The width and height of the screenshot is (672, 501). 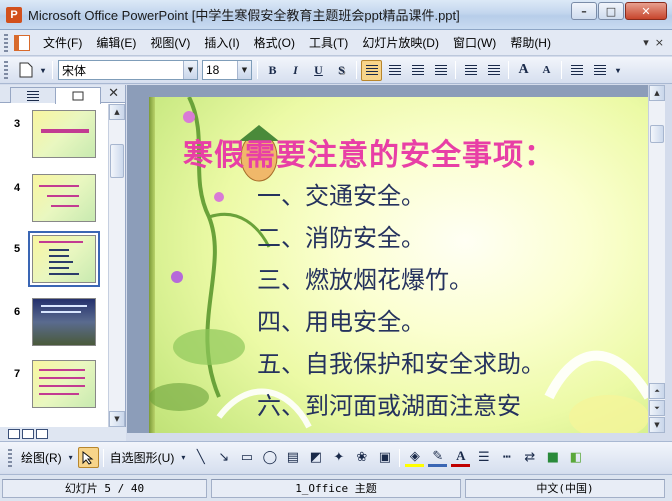 What do you see at coordinates (78, 95) in the screenshot?
I see `tab-slides` at bounding box center [78, 95].